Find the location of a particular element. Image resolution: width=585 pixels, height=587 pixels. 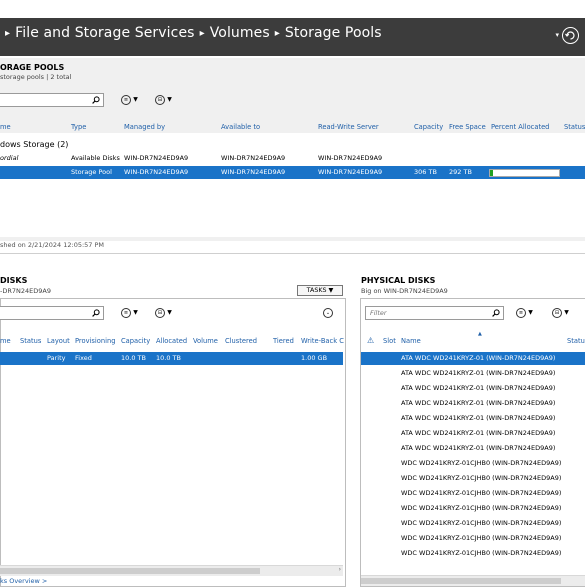

storage-pools-subtitle: storage pools | 2 total is located at coordinates (36, 77).